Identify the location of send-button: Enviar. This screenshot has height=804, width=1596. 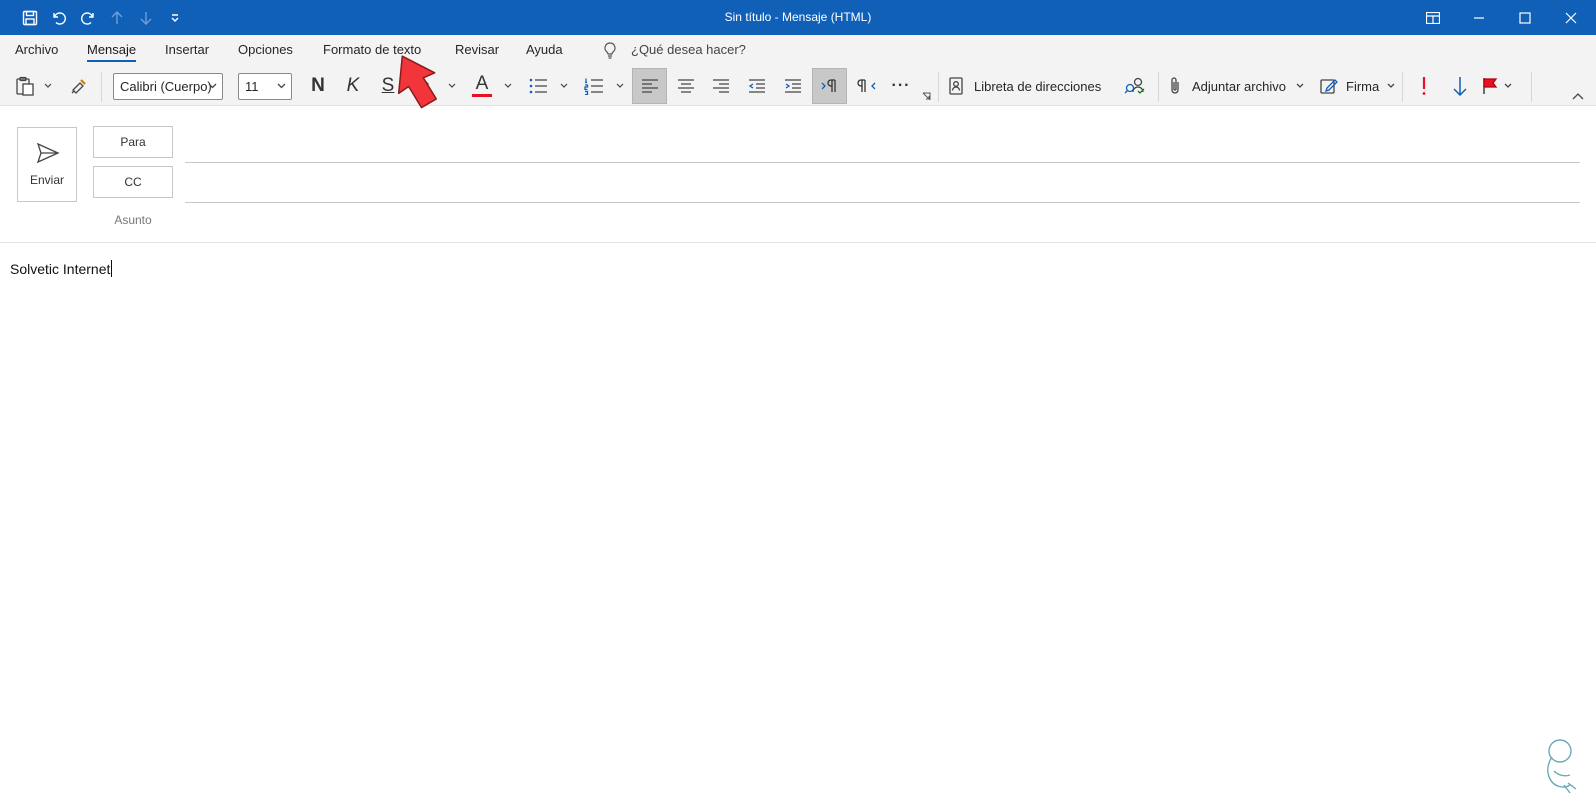
(47, 164).